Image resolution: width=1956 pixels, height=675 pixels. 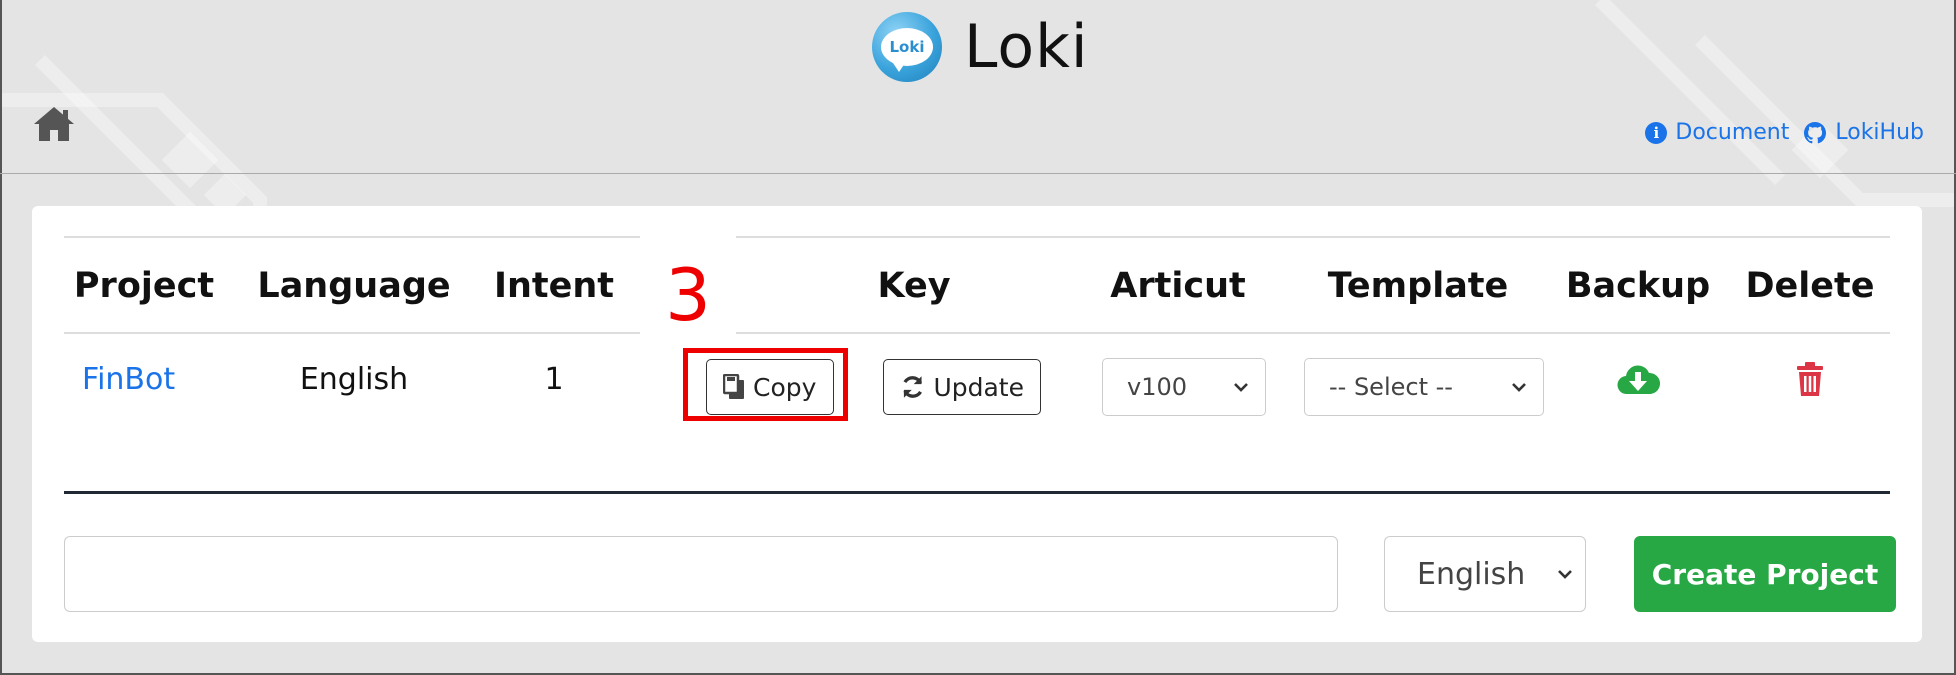 What do you see at coordinates (1391, 387) in the screenshot?
I see `template-value: -- Select --` at bounding box center [1391, 387].